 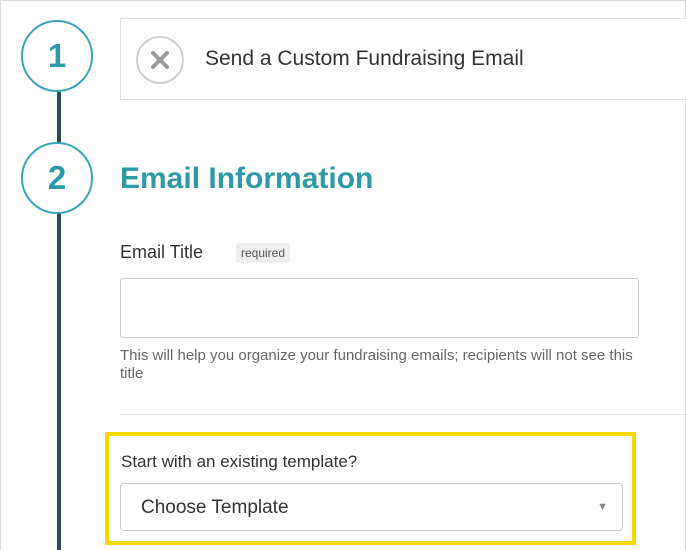 I want to click on collapsed-step-card: Send a Custom Fundraising Email, so click(x=403, y=59).